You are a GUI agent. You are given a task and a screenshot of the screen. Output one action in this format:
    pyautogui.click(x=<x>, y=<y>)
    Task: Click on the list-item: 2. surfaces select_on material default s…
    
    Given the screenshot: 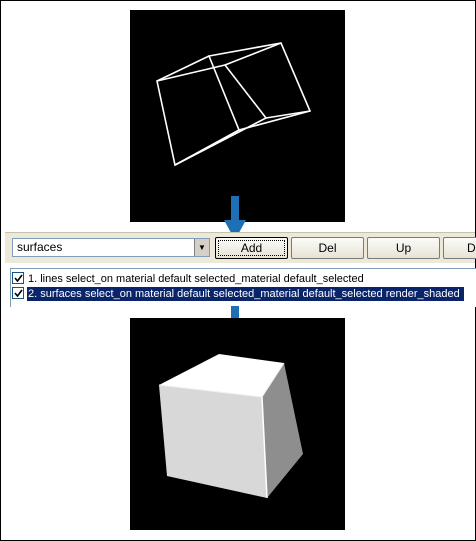 What is the action you would take?
    pyautogui.click(x=243, y=294)
    